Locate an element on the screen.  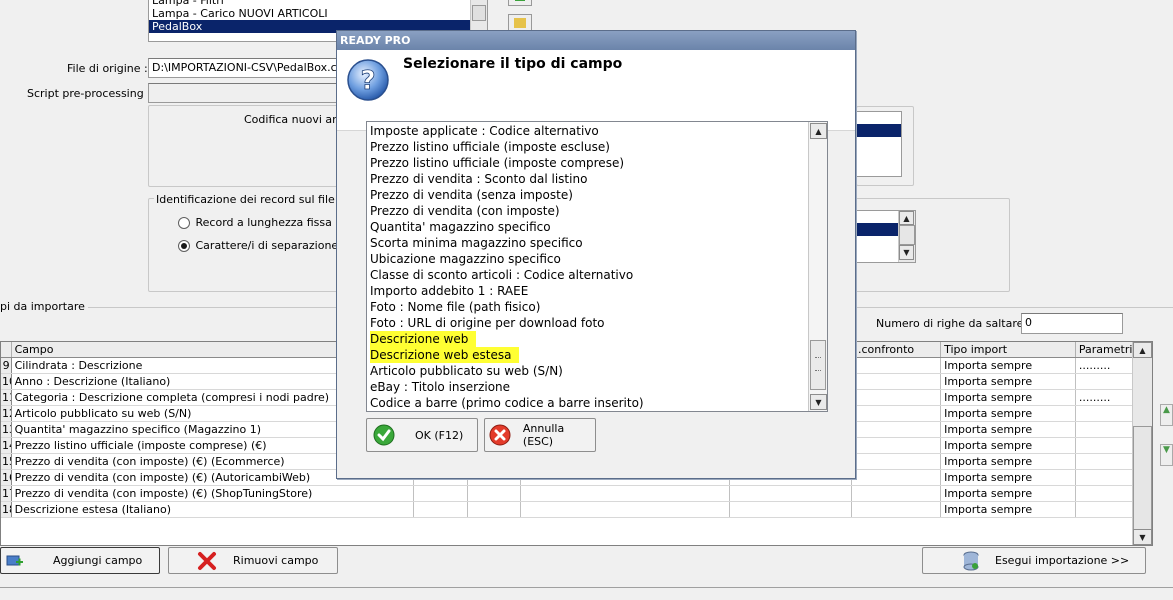
grid-header-confronto: l.confronto is located at coordinates (896, 350).